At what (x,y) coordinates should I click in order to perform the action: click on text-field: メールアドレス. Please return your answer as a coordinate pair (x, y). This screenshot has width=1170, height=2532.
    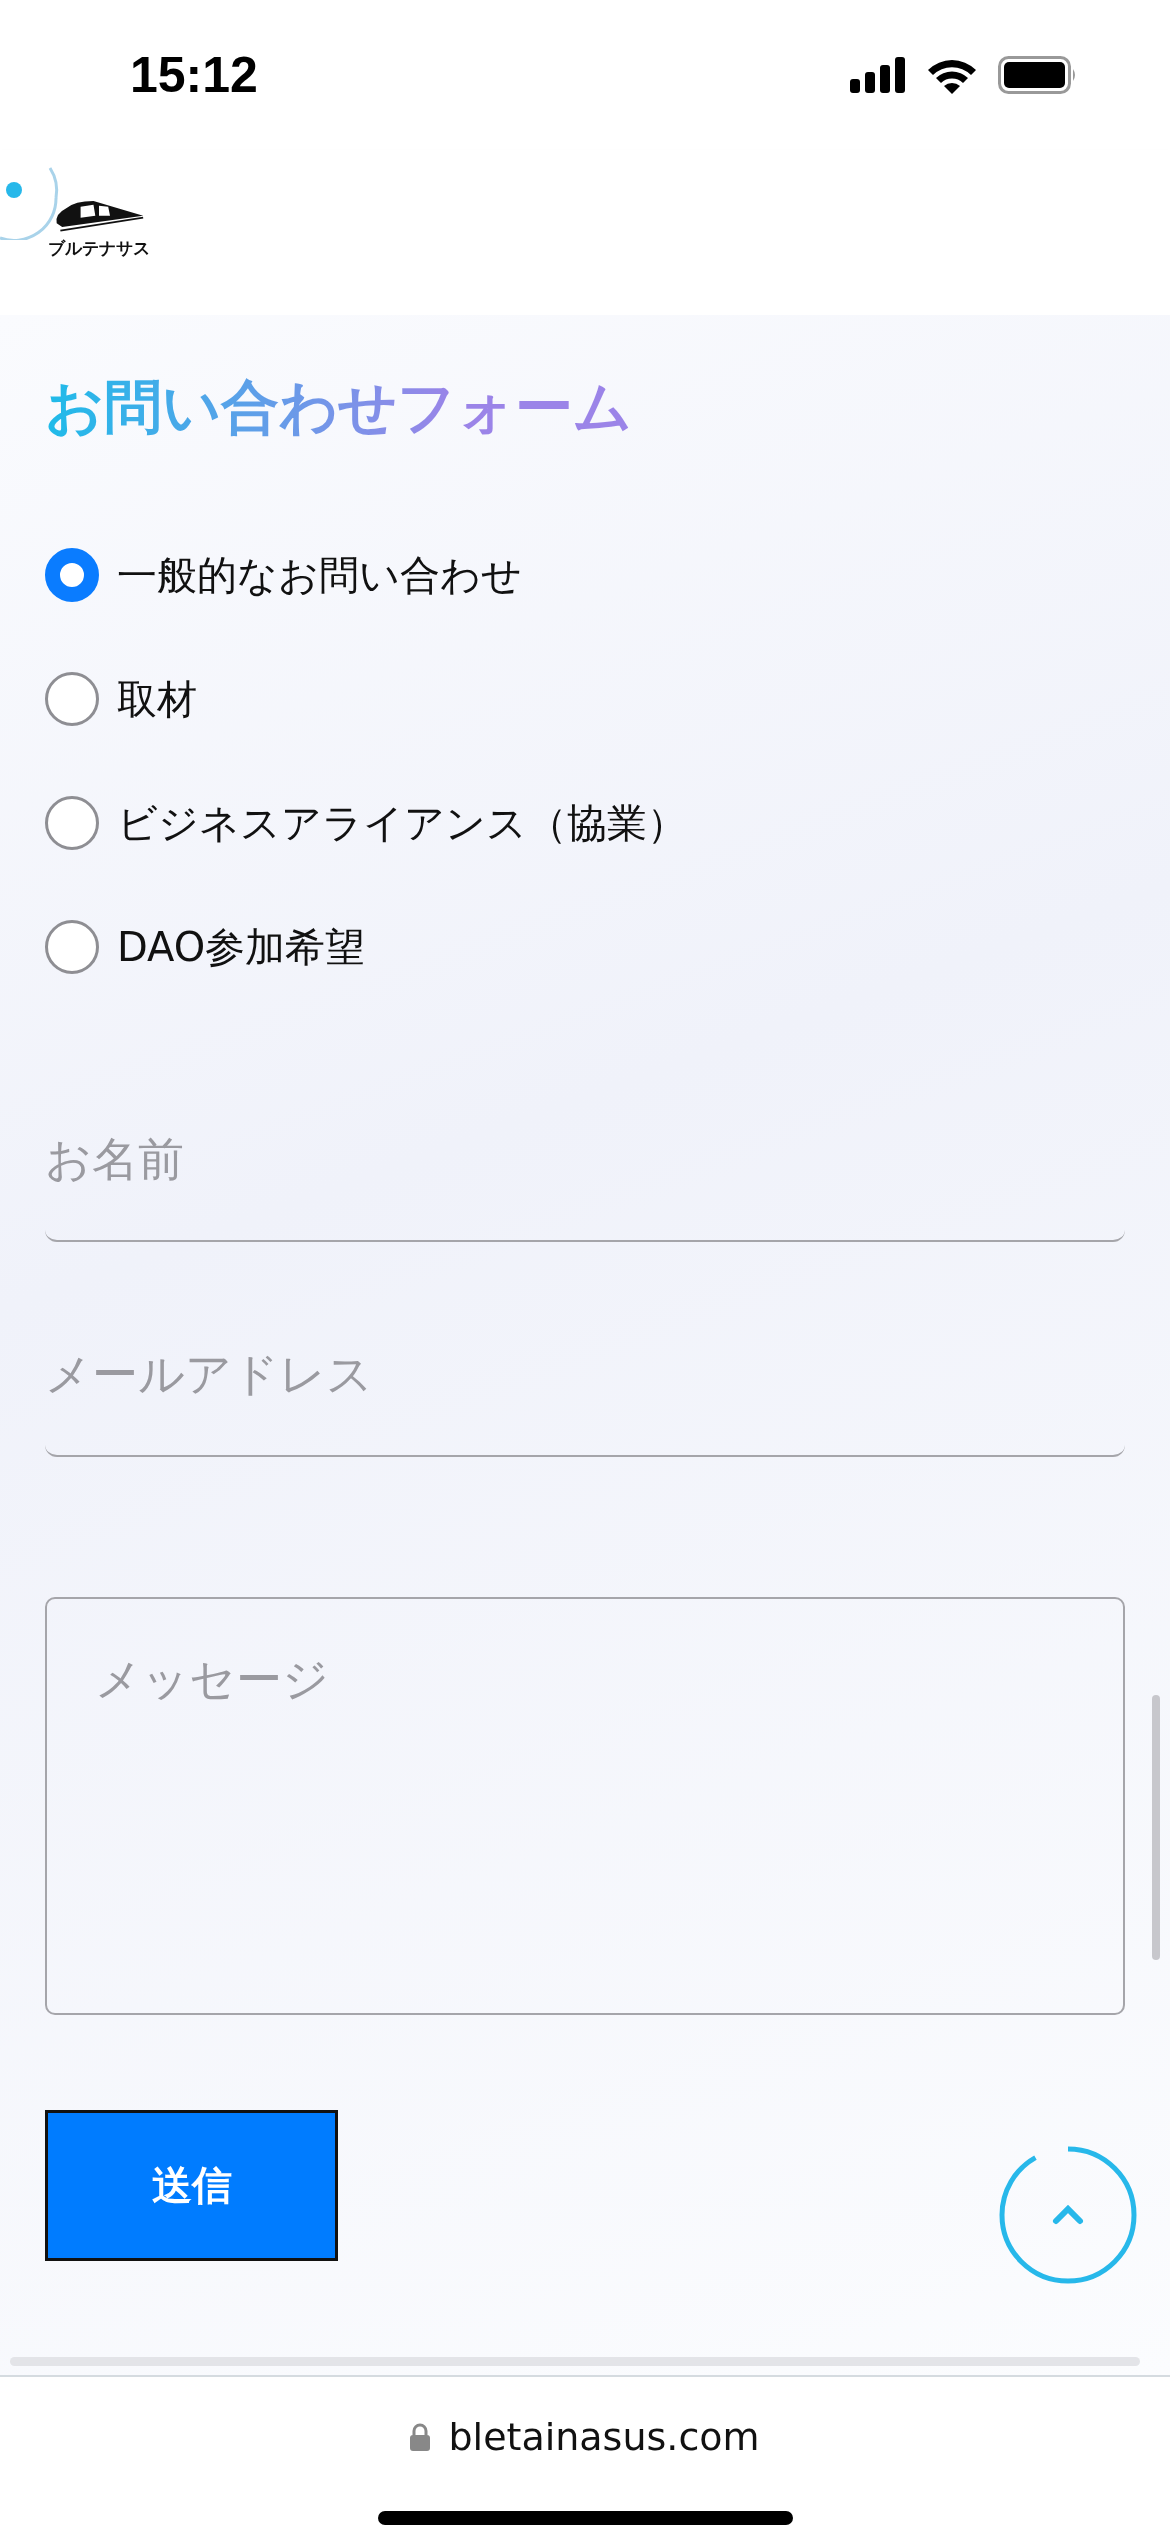
    Looking at the image, I should click on (585, 1375).